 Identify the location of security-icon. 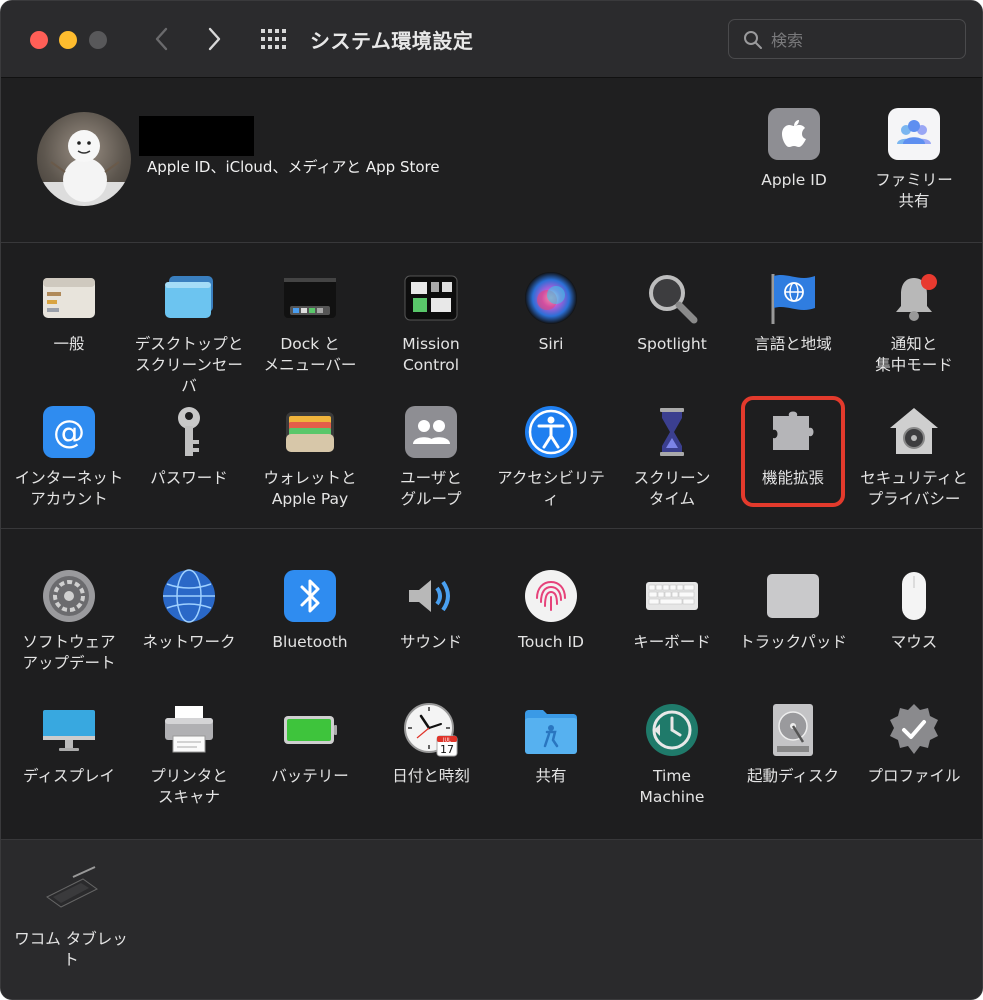
(914, 431).